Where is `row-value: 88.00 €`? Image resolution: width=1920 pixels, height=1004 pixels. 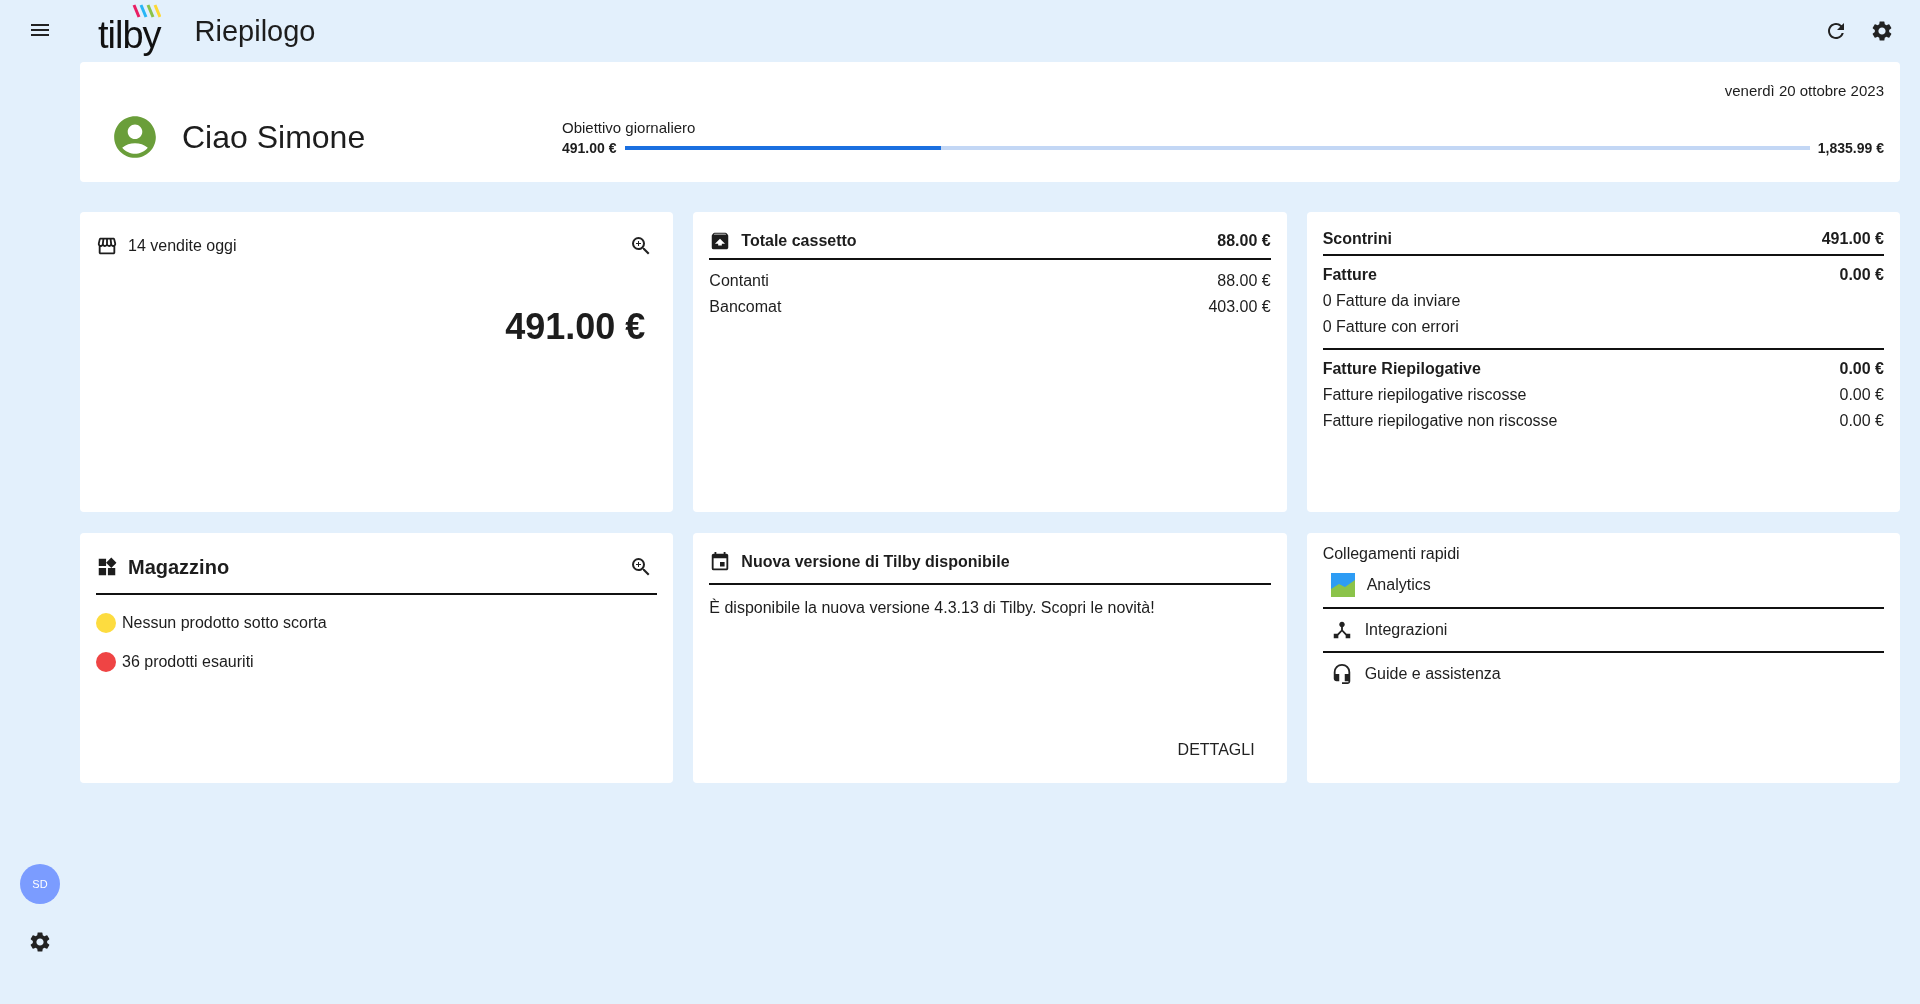 row-value: 88.00 € is located at coordinates (1244, 281).